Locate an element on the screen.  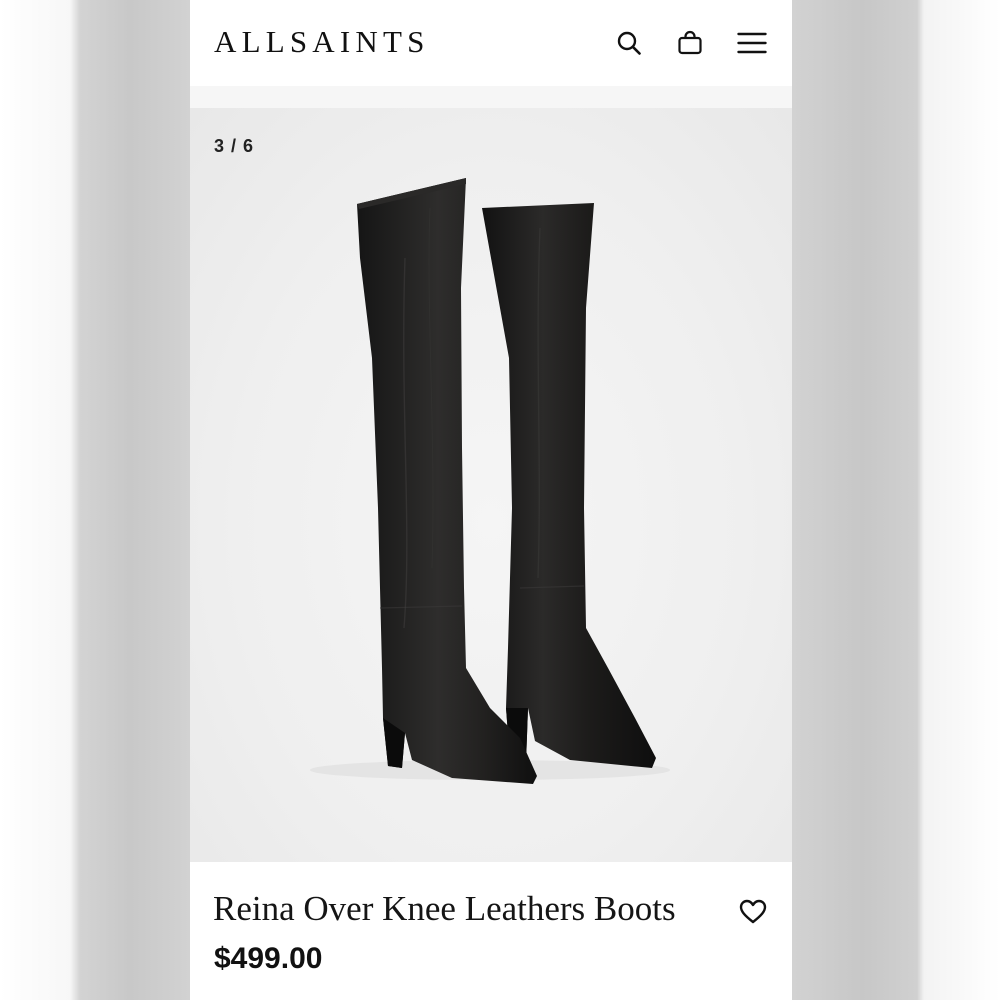
site-header: ALLSAINTS is located at coordinates (491, 43).